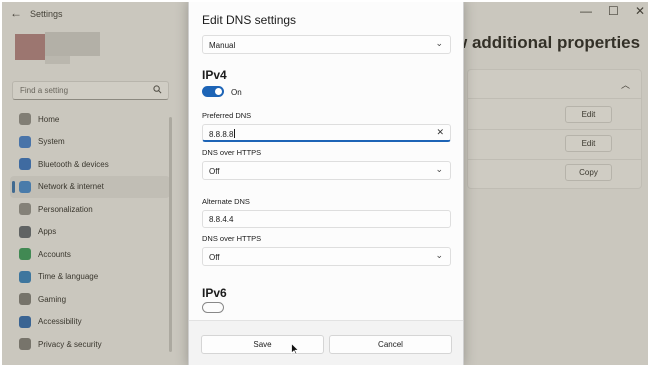 The height and width of the screenshot is (367, 650). What do you see at coordinates (213, 91) in the screenshot?
I see `ipv4-toggle` at bounding box center [213, 91].